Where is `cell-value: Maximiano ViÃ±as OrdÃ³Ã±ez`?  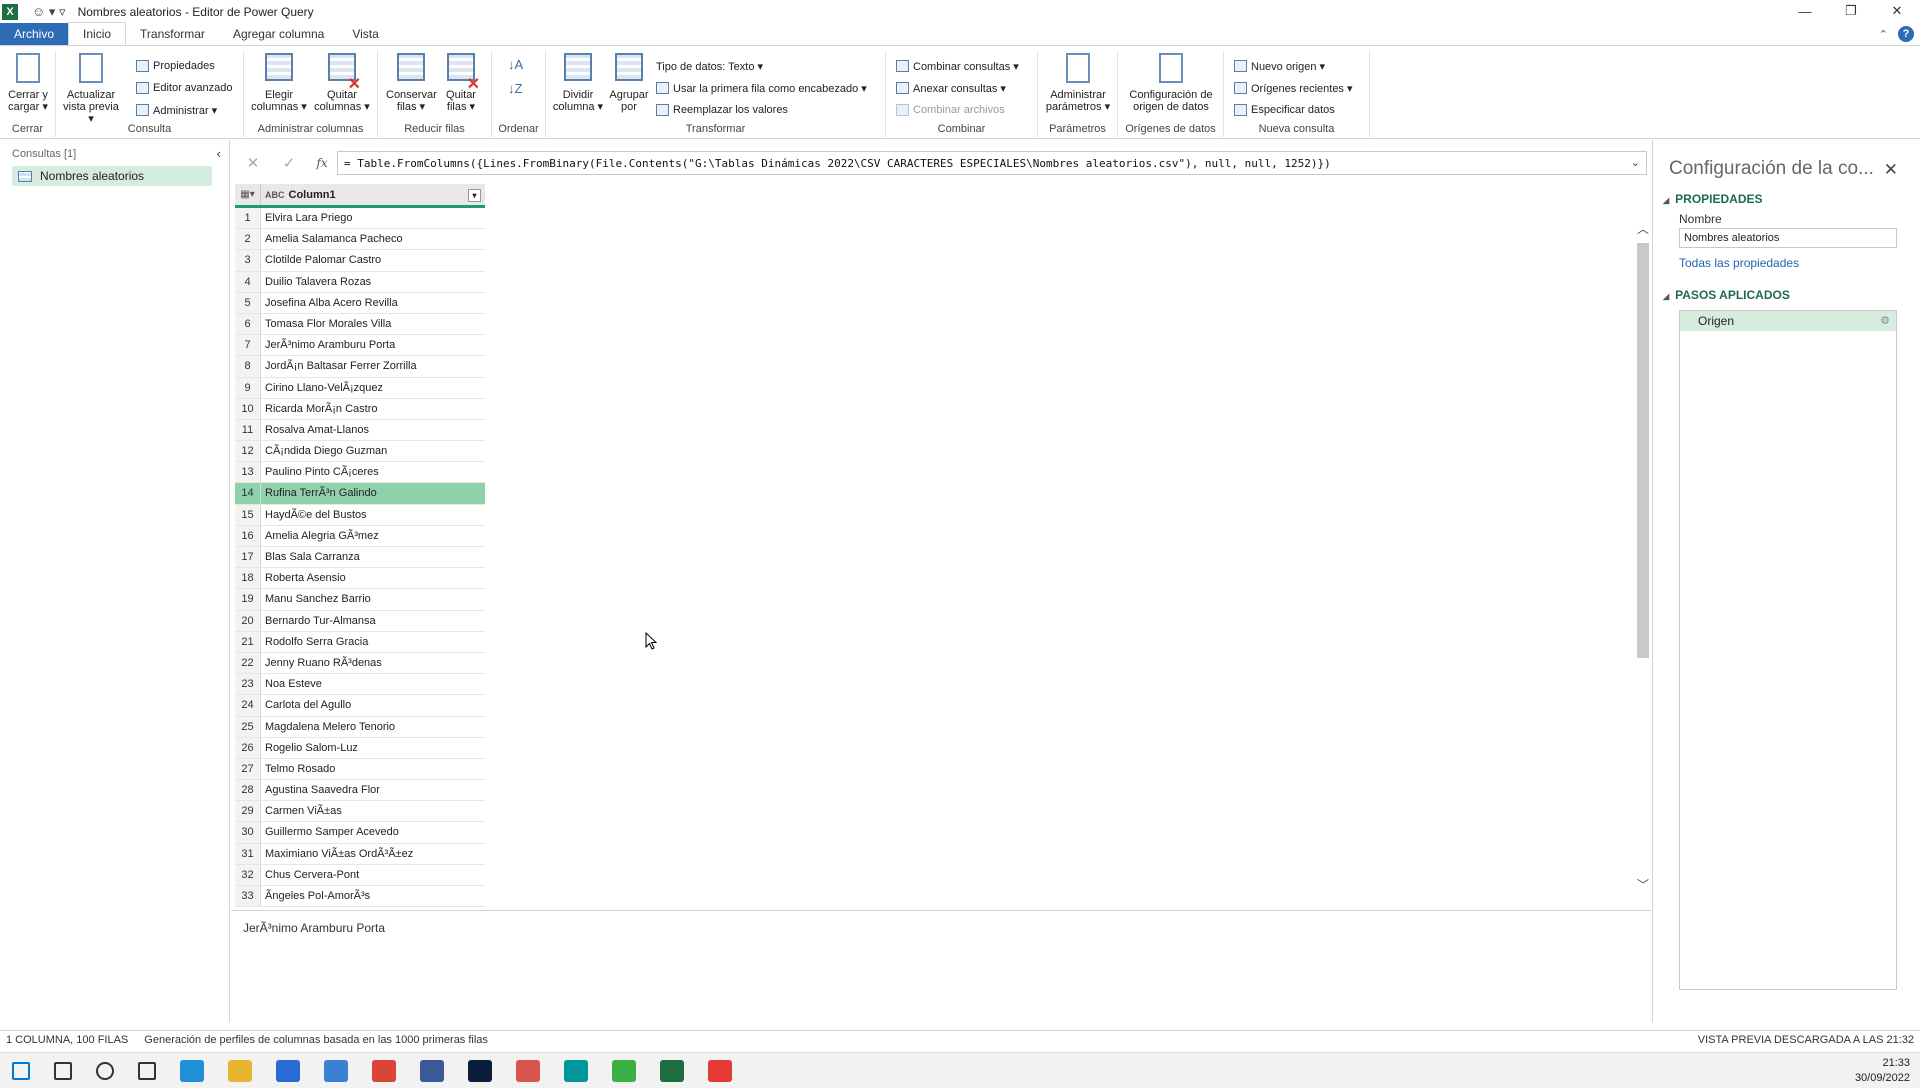 cell-value: Maximiano ViÃ±as OrdÃ³Ã±ez is located at coordinates (373, 854).